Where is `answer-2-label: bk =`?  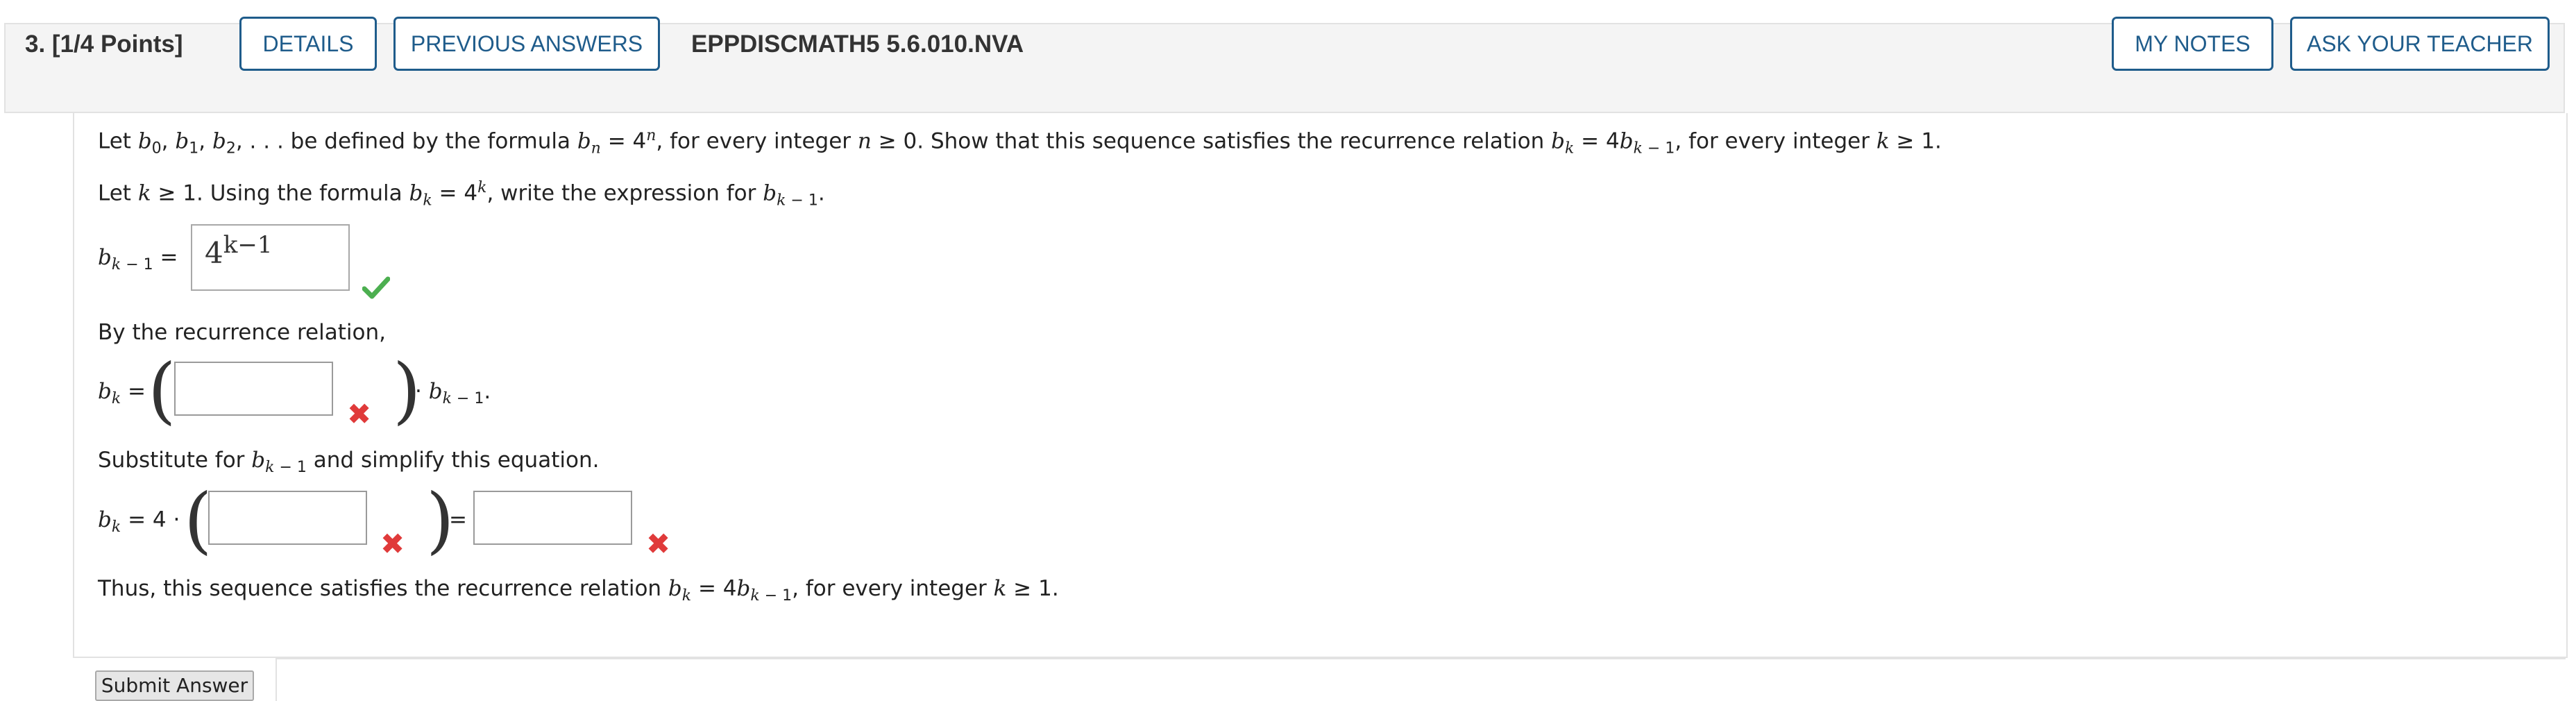 answer-2-label: bk = is located at coordinates (122, 394).